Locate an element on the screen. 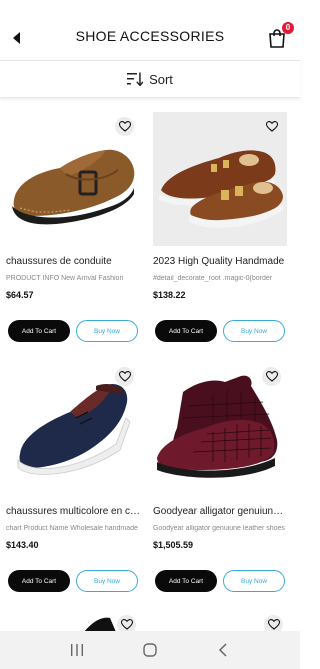  cart-button: 0 is located at coordinates (280, 35).